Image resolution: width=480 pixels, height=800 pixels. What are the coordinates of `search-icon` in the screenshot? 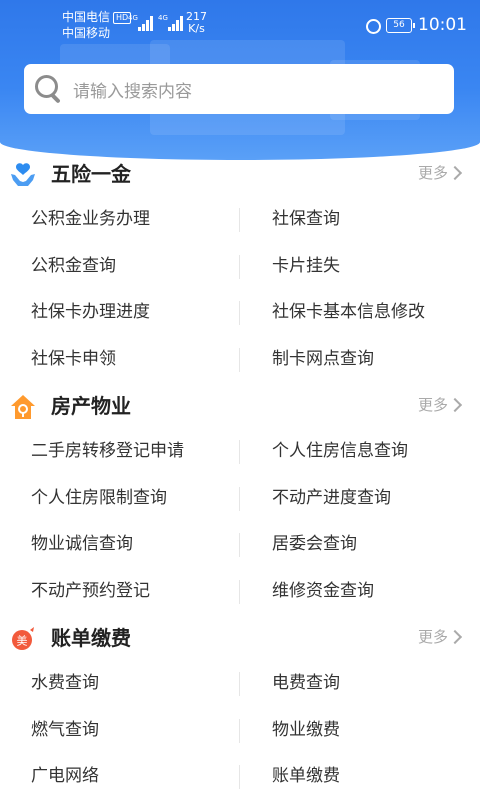 It's located at (49, 89).